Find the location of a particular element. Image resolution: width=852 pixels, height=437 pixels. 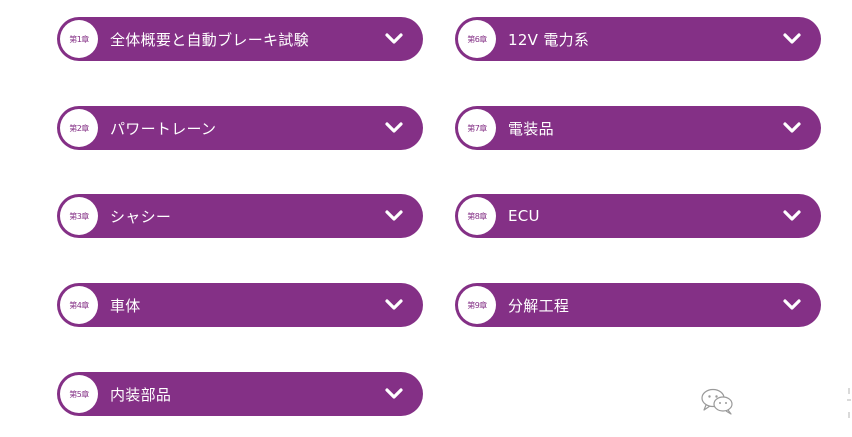

chapter-badge: 第2章 is located at coordinates (79, 128).